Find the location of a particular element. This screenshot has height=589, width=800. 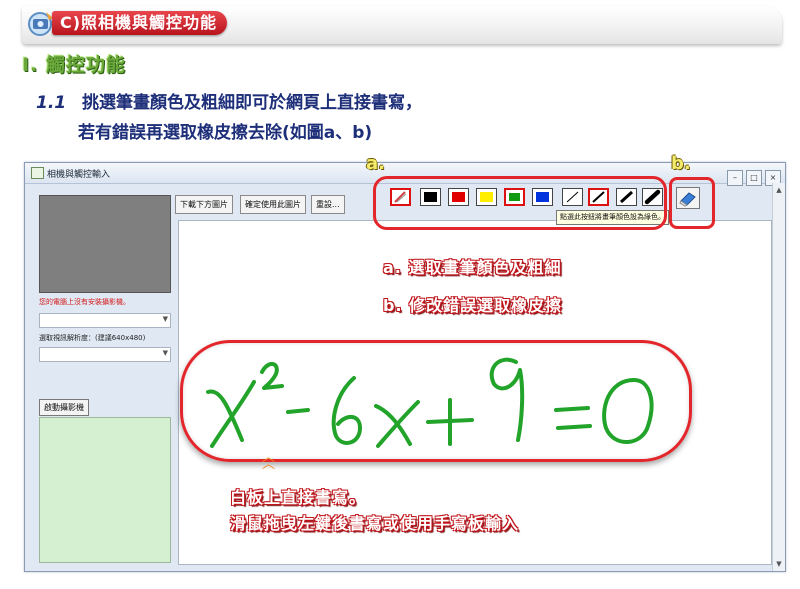

vertical-scrollbar: ▲ ▼ is located at coordinates (778, 377).